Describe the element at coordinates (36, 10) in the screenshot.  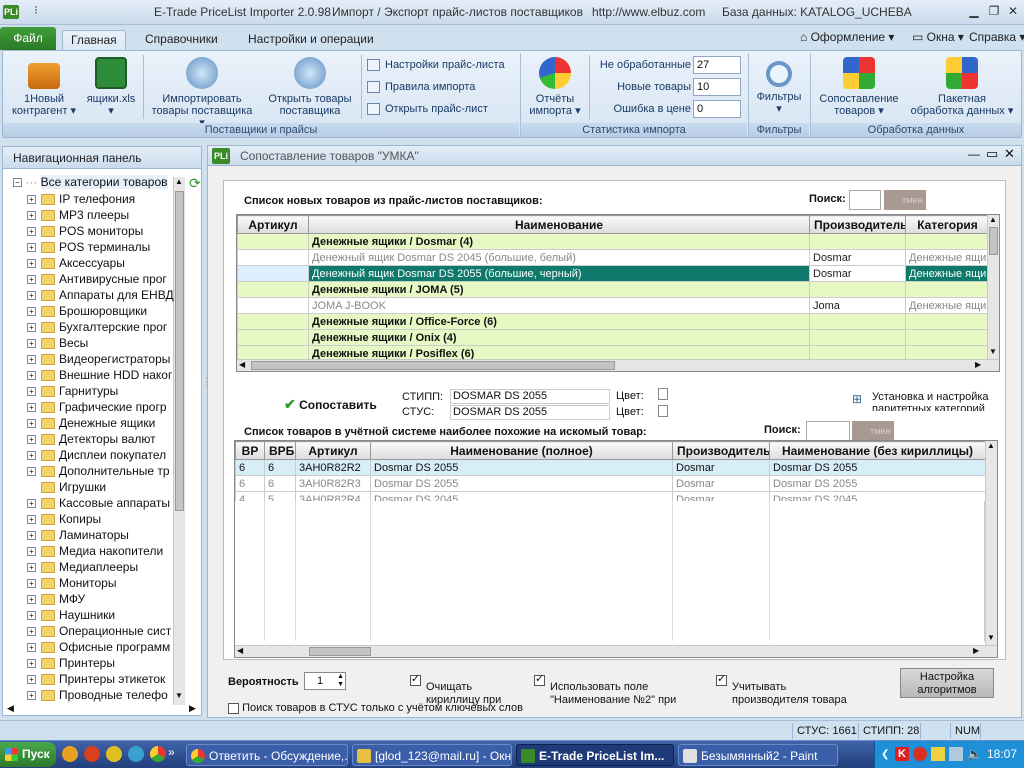
I see `quick-access-toolbar: ⁝` at that location.